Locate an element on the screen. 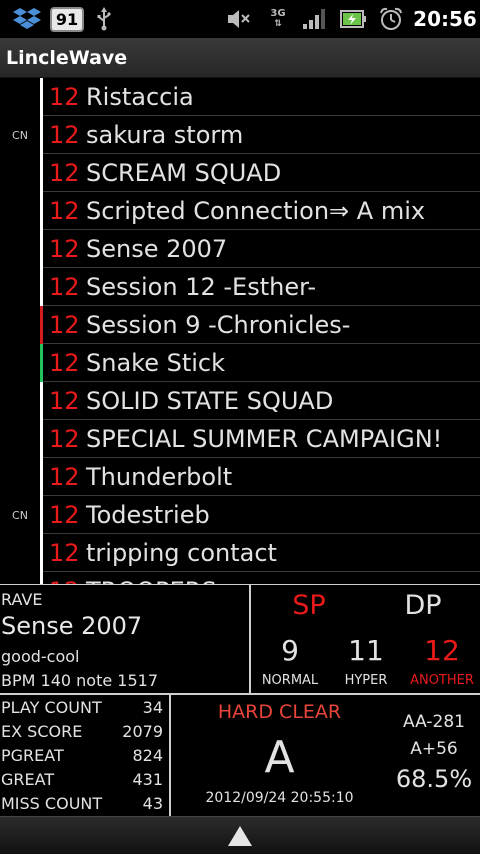 The image size is (480, 854). last-played-date: 2012/09/24 20:55:10 is located at coordinates (279, 798).